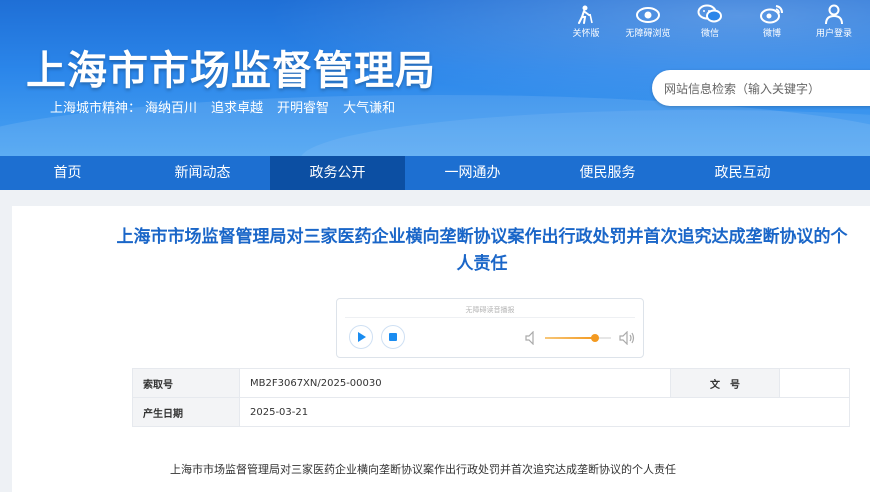 This screenshot has width=870, height=492. Describe the element at coordinates (627, 339) in the screenshot. I see `volume-up-icon` at that location.